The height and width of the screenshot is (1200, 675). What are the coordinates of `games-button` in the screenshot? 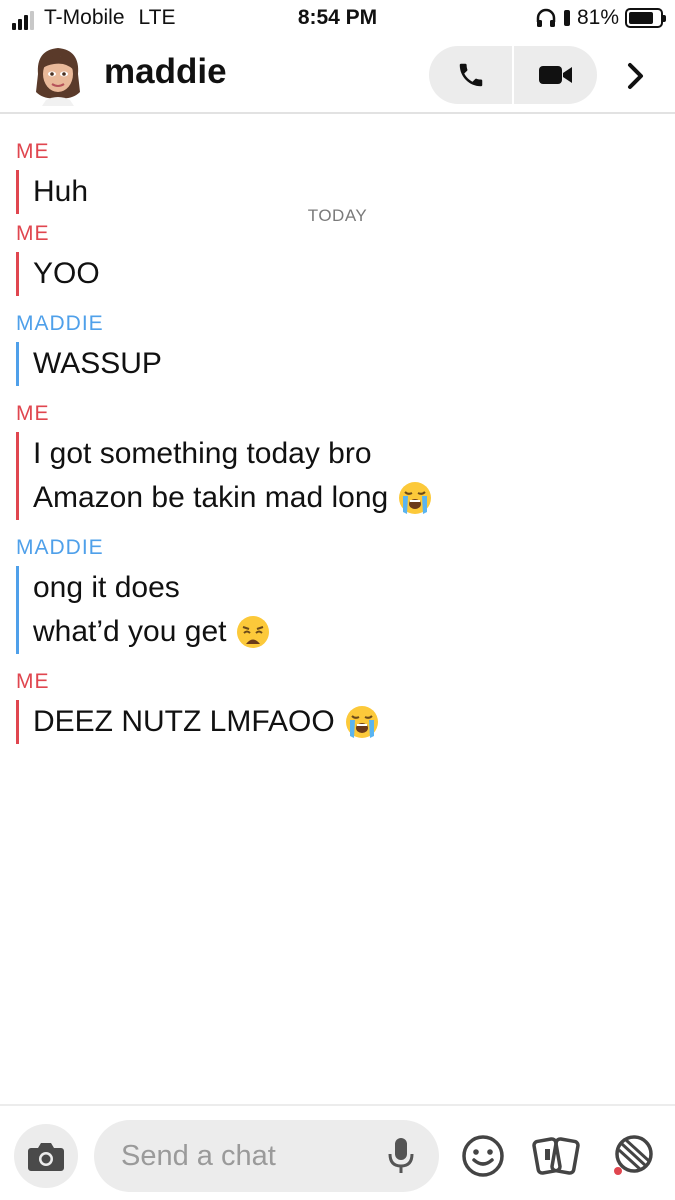 It's located at (632, 1156).